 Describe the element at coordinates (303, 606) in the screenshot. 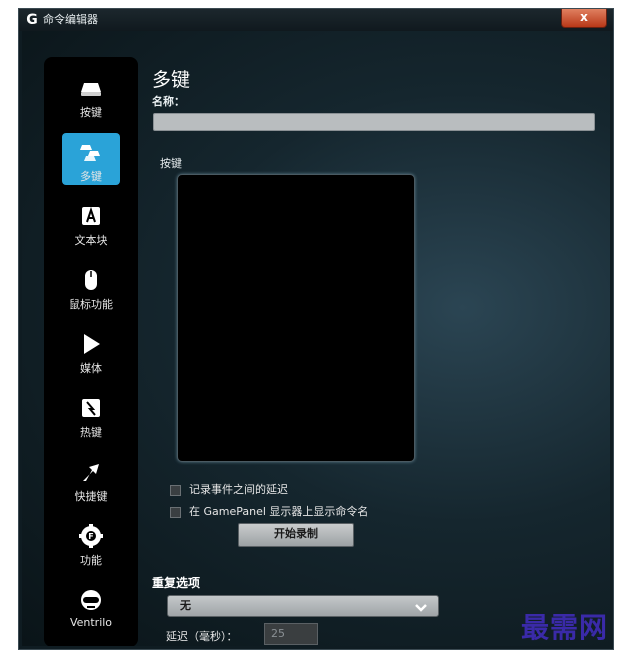

I see `repeat-options-select: 无` at that location.